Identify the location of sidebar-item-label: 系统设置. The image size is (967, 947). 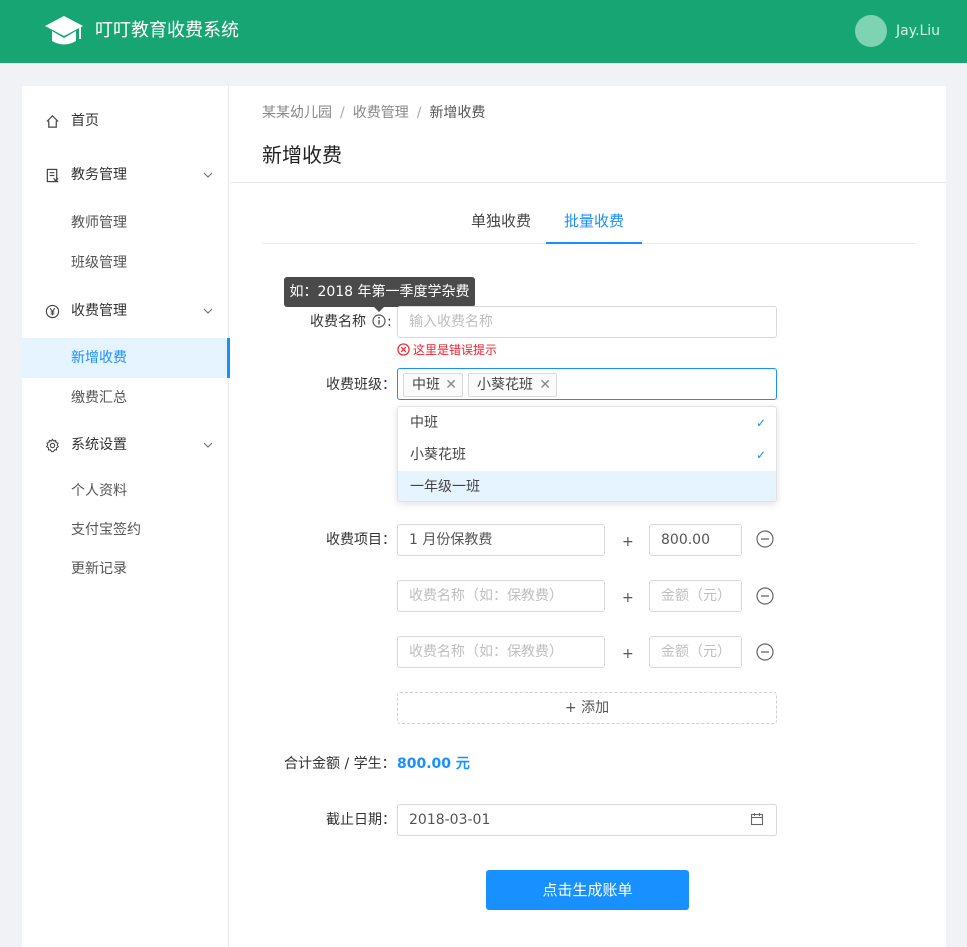
(99, 445).